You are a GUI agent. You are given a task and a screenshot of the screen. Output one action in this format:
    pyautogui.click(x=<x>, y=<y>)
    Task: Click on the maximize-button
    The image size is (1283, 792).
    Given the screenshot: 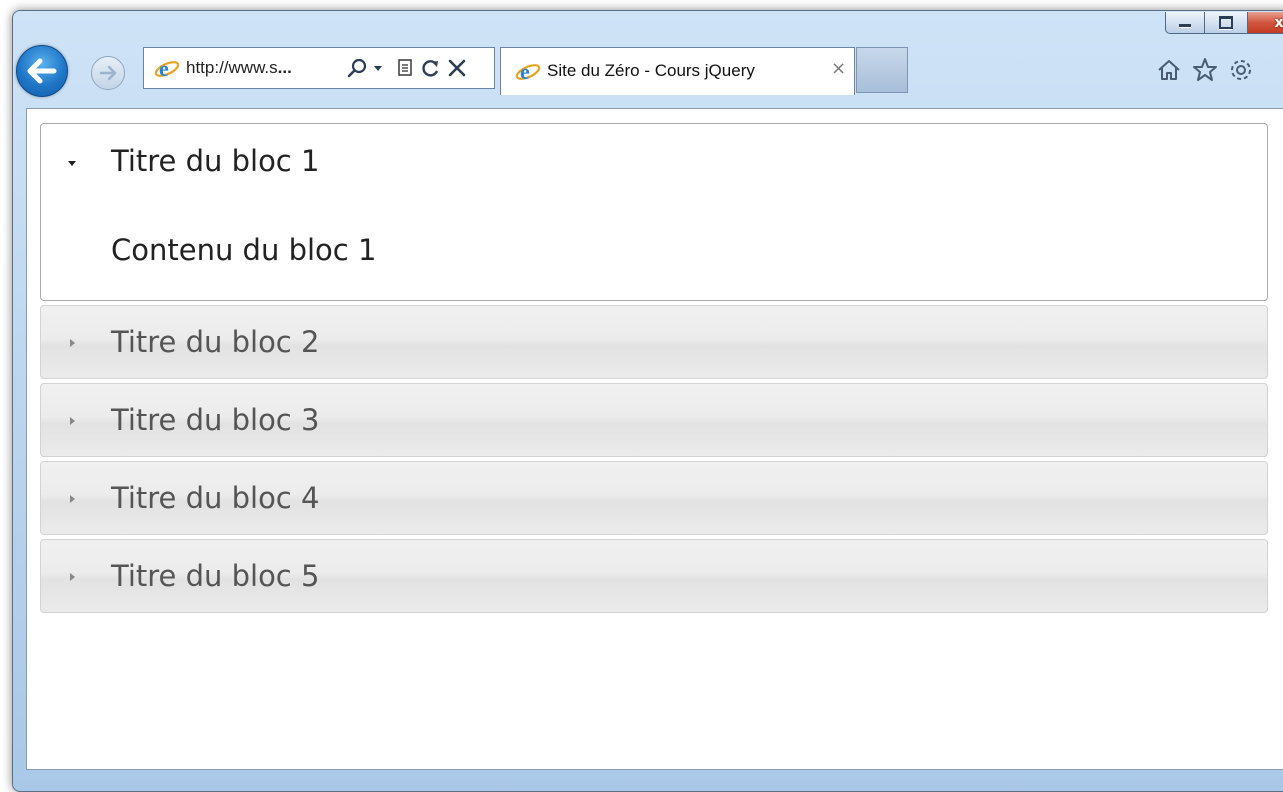 What is the action you would take?
    pyautogui.click(x=1226, y=23)
    